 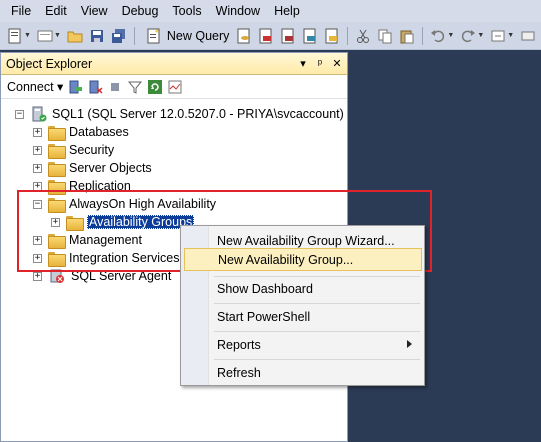 What do you see at coordinates (337, 63) in the screenshot?
I see `close-icon: ✕` at bounding box center [337, 63].